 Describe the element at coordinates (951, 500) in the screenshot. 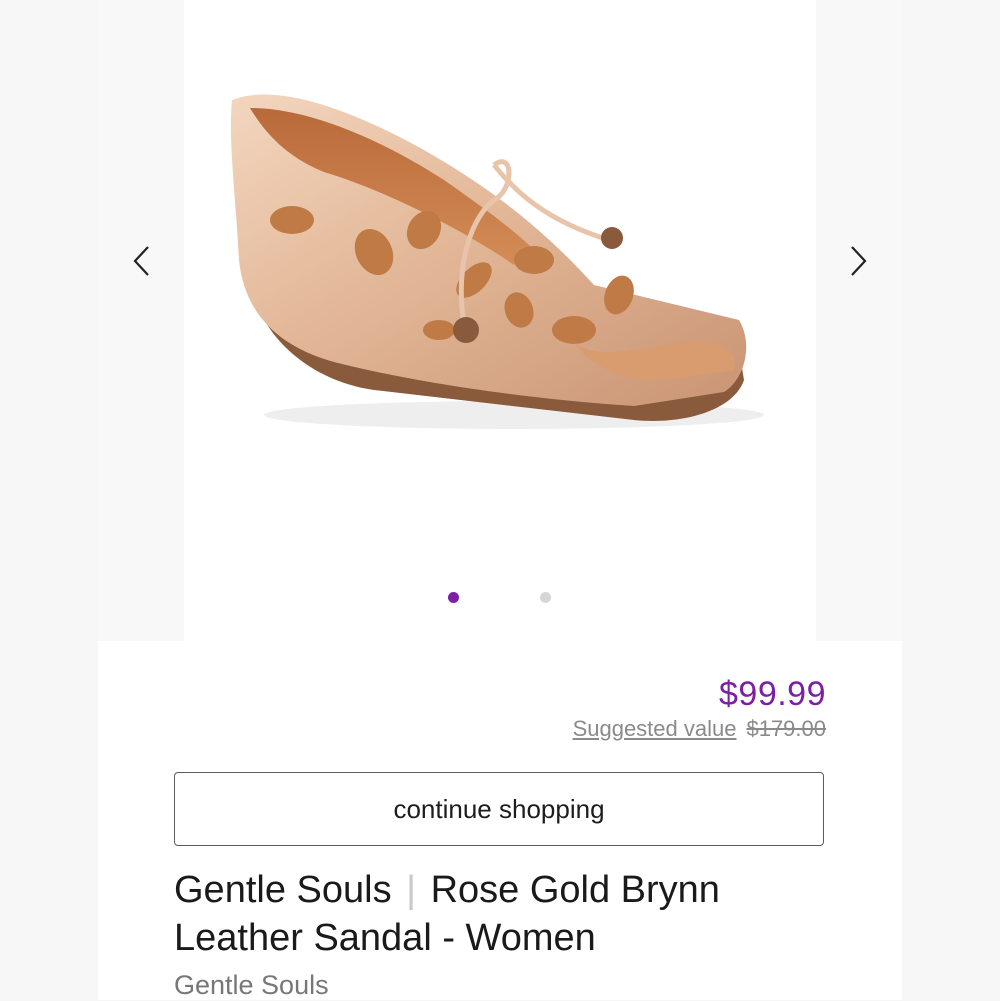

I see `background-right` at that location.